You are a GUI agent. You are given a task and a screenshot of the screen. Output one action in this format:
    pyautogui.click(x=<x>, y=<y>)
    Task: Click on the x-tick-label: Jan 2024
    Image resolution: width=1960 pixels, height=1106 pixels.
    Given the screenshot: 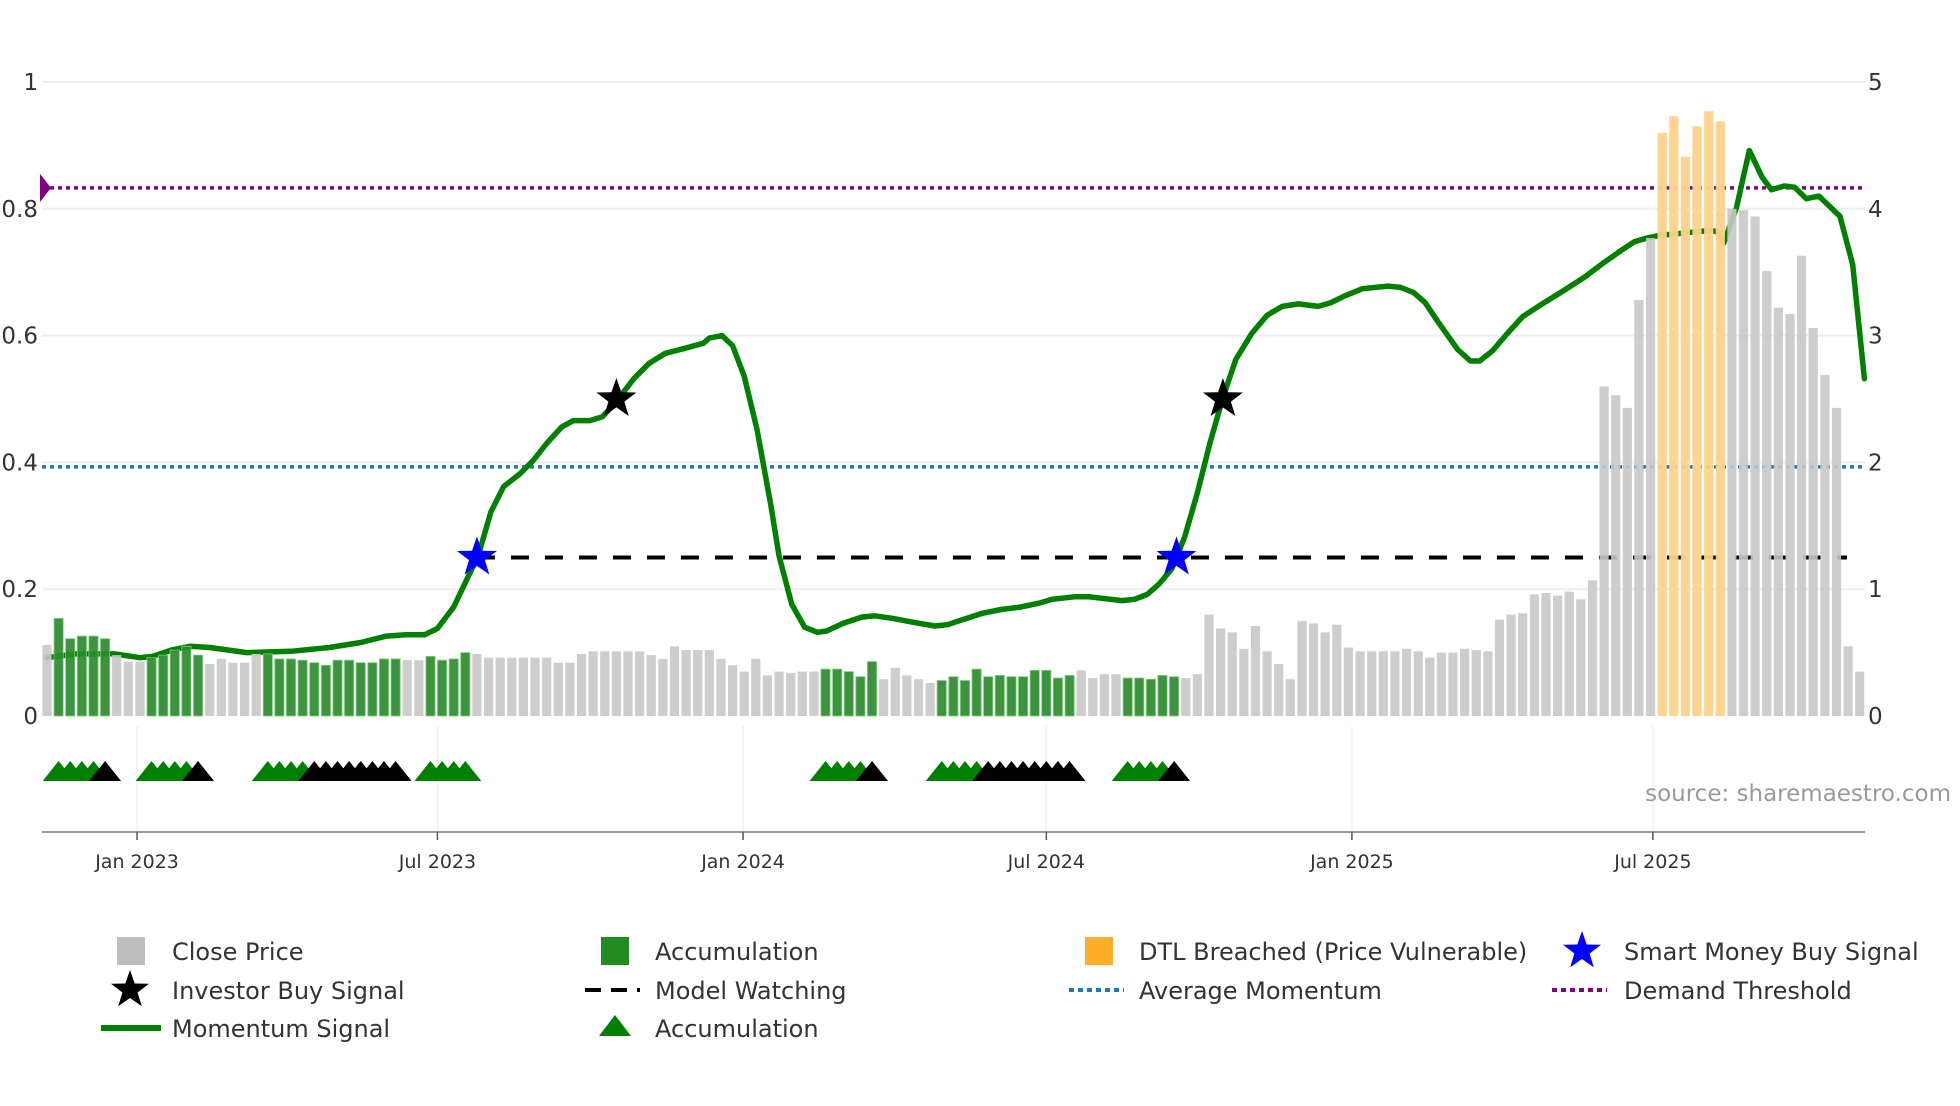 What is the action you would take?
    pyautogui.click(x=742, y=862)
    